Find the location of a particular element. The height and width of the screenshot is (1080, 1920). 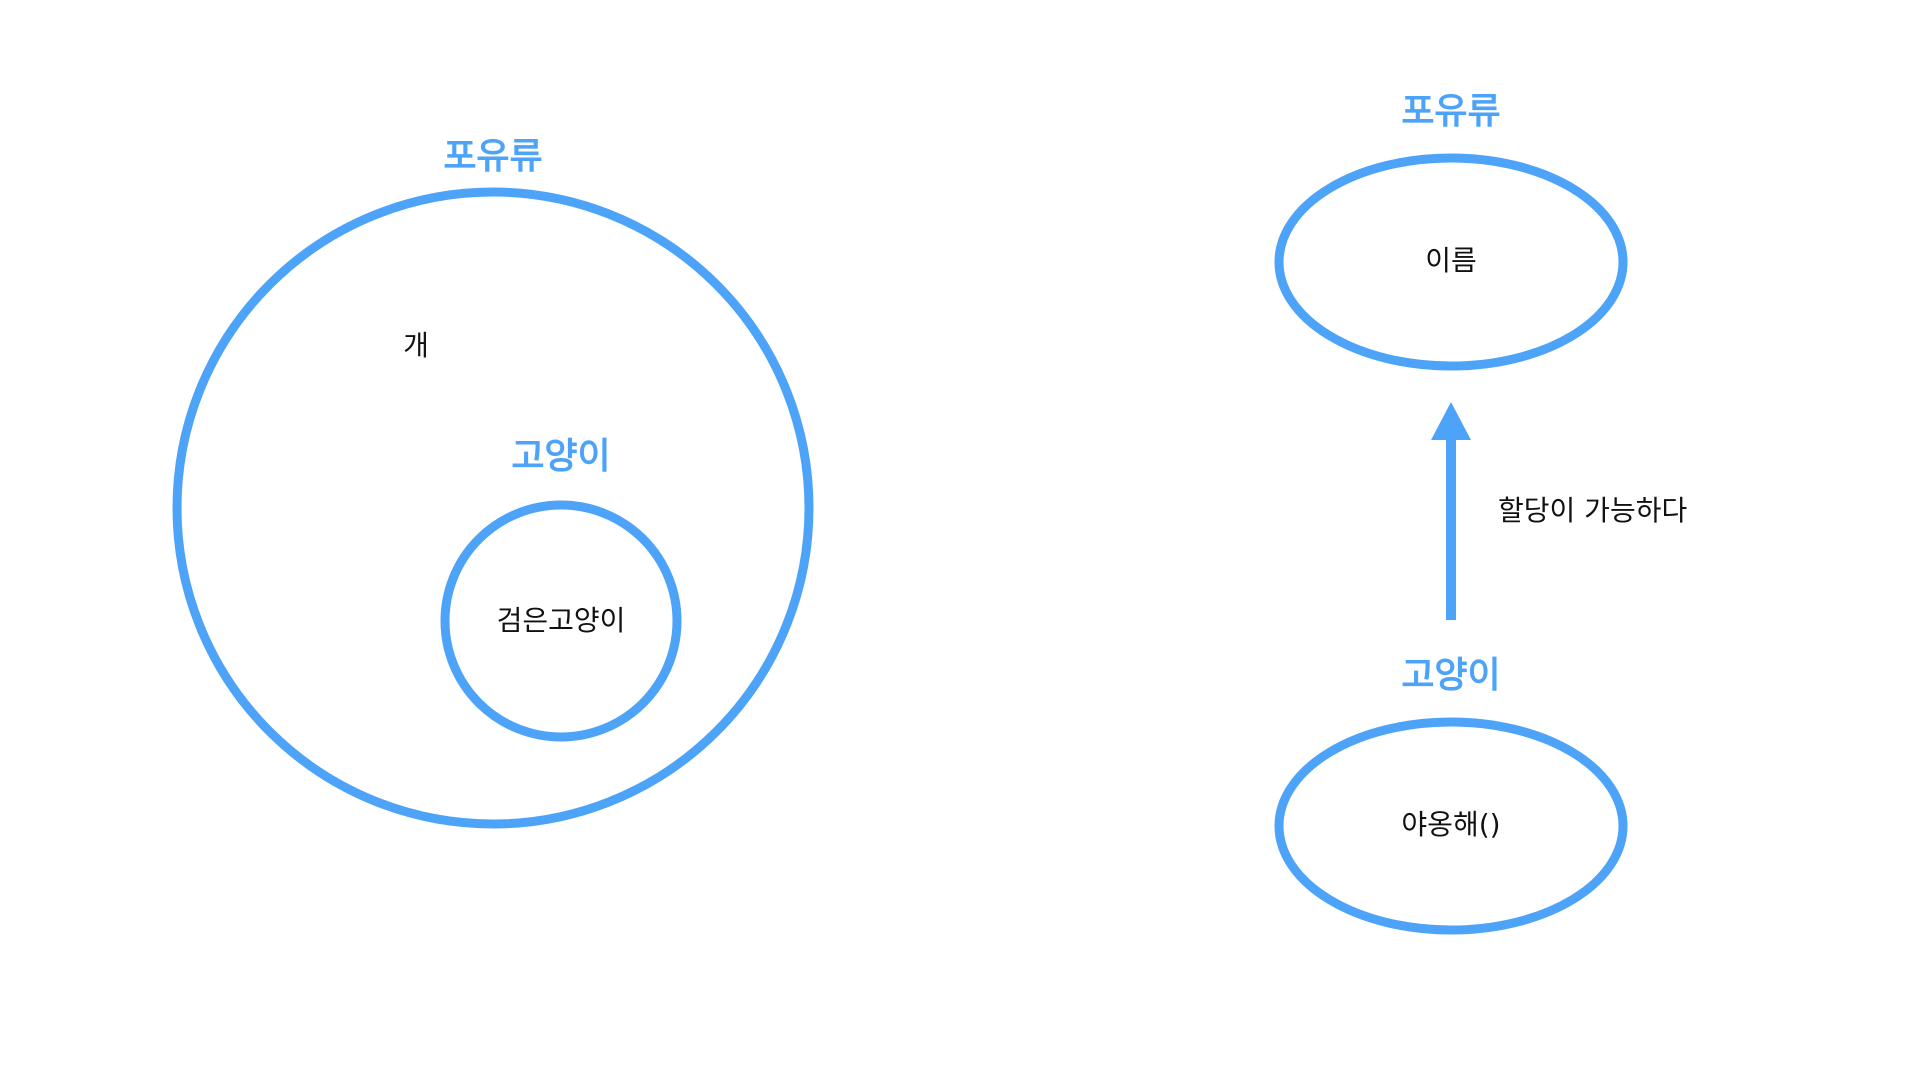

name-member-label: 이름 is located at coordinates (1451, 260).